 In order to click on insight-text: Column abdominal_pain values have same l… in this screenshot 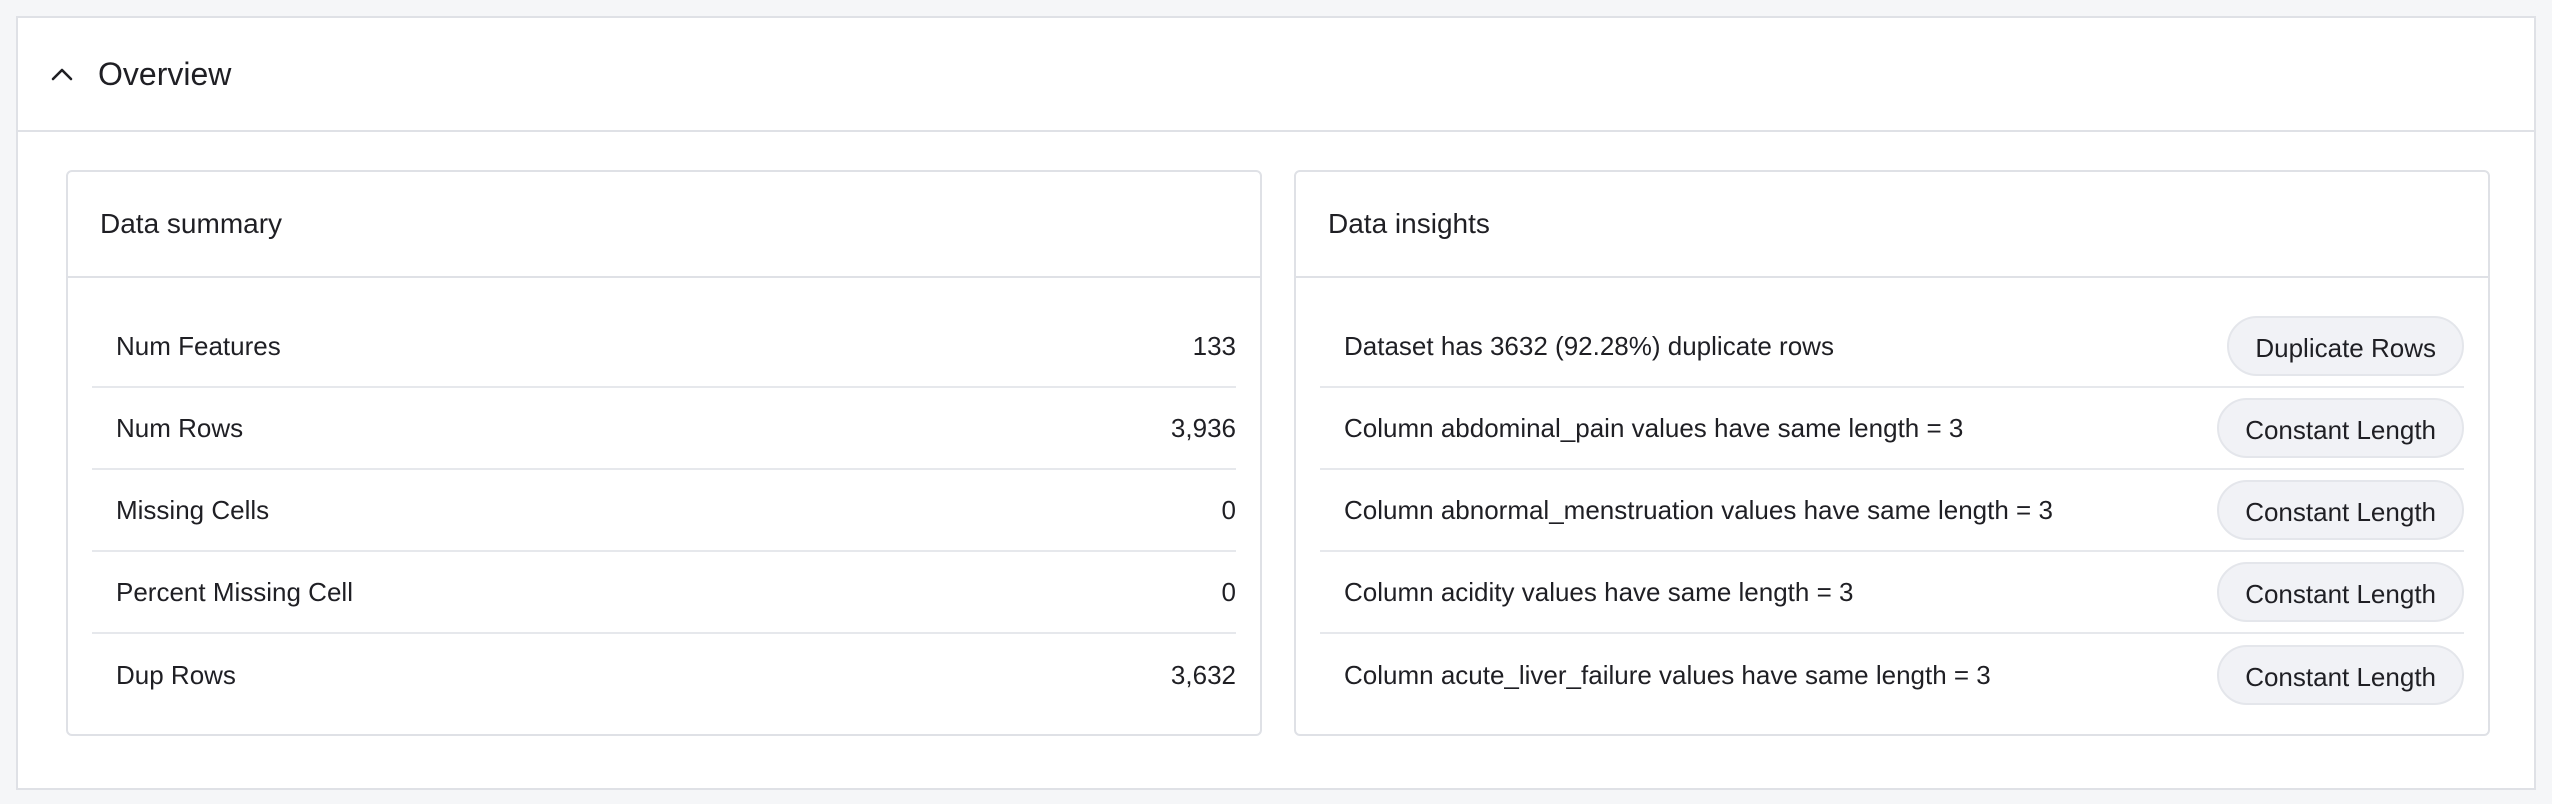, I will do `click(1654, 427)`.